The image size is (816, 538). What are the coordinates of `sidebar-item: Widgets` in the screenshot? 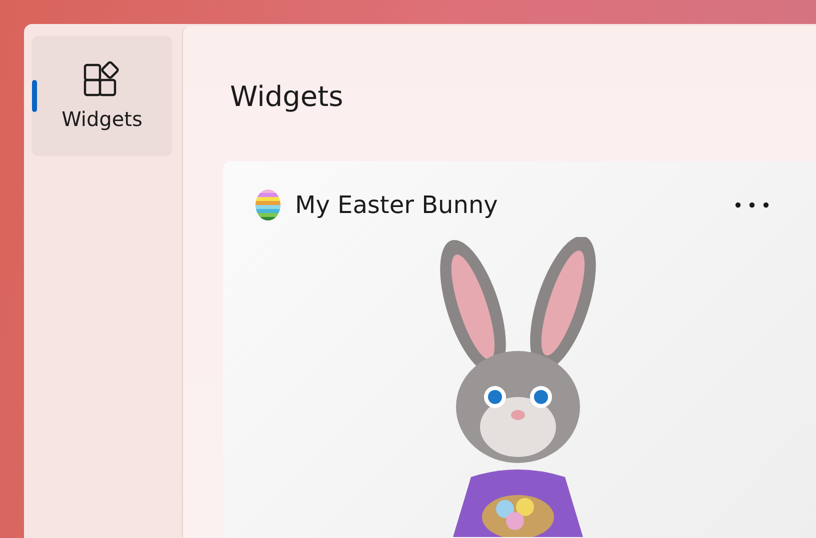 It's located at (102, 96).